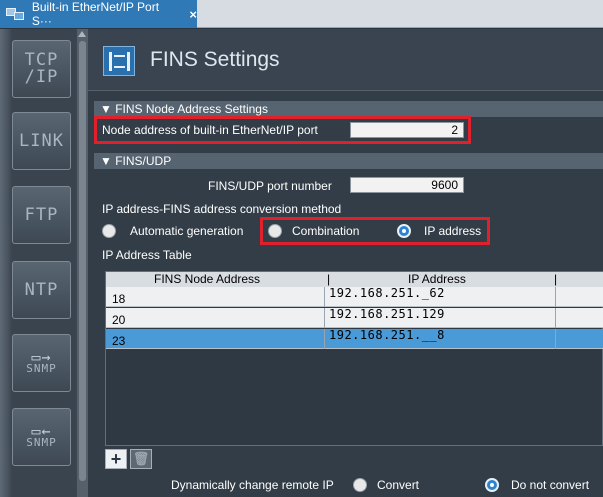 This screenshot has width=603, height=497. Describe the element at coordinates (348, 109) in the screenshot. I see `node-address-section-header: ▼ FINS Node Address Settings` at that location.